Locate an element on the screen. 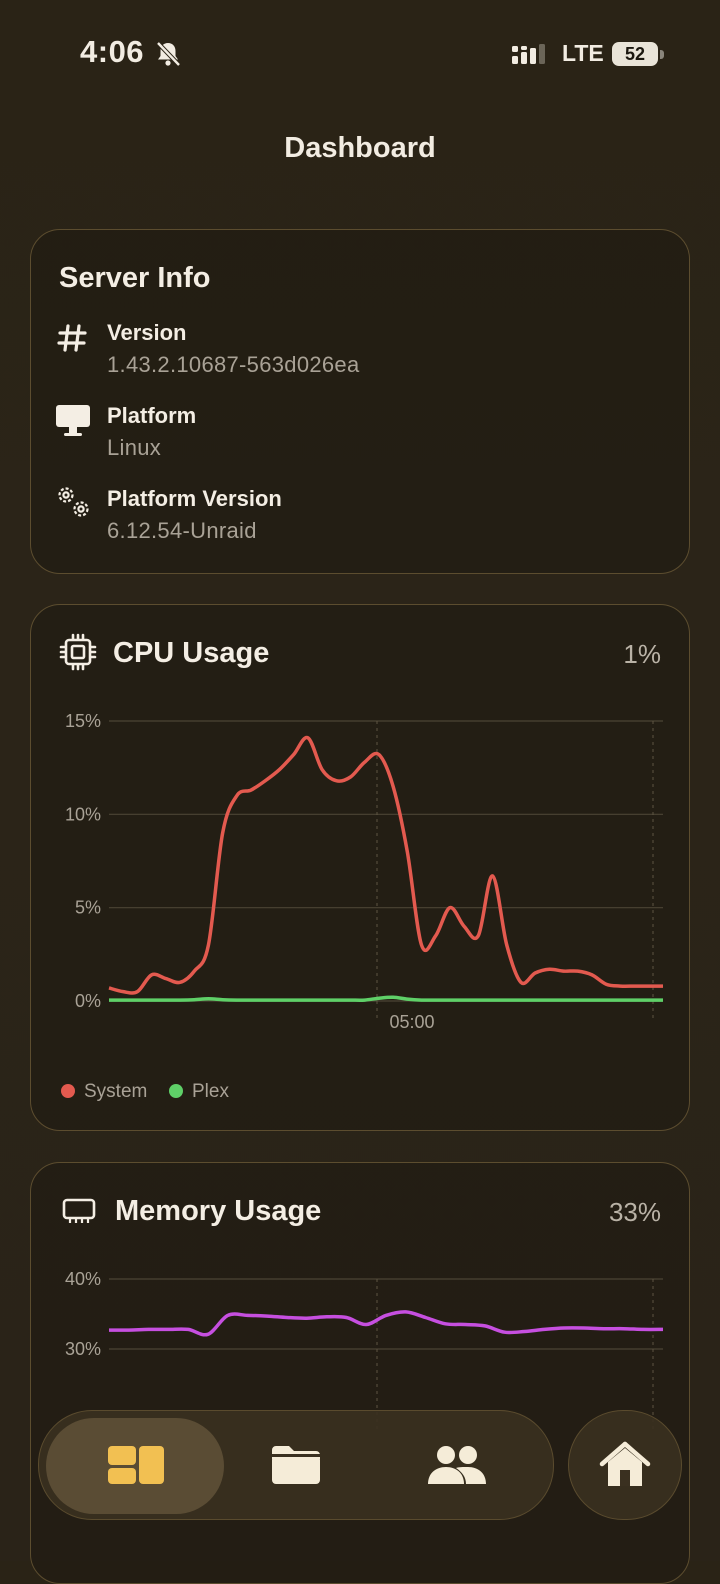 The height and width of the screenshot is (1584, 720). cpu-y-tick-label: 15% is located at coordinates (83, 721).